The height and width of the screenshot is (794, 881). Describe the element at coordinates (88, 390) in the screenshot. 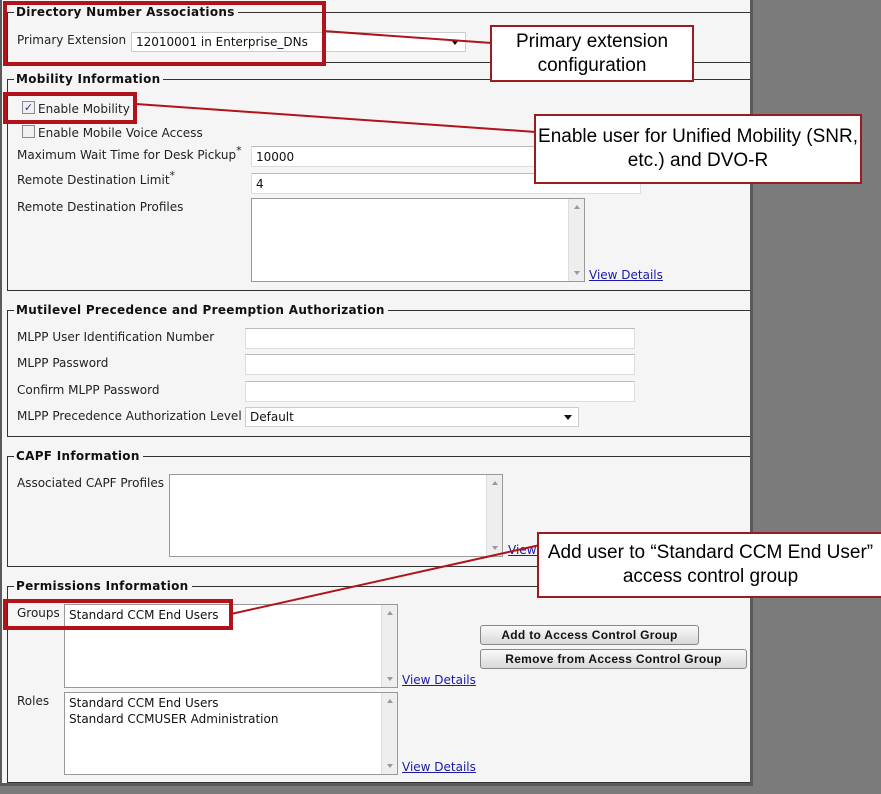

I see `mlpp-confirm-label: Confirm MLPP Password` at that location.